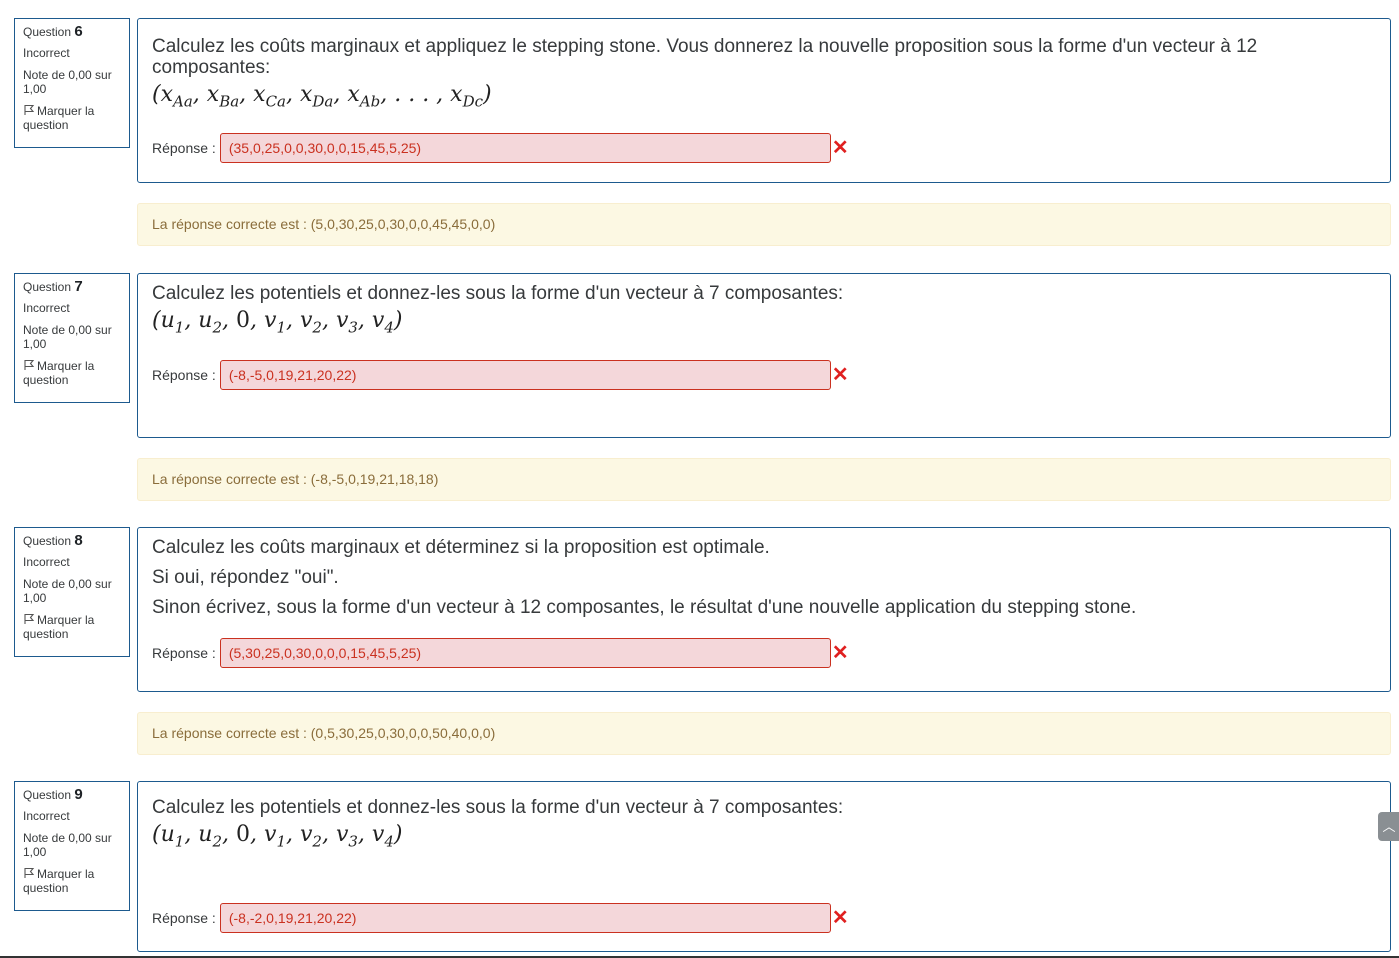 Image resolution: width=1399 pixels, height=958 pixels. Describe the element at coordinates (78, 286) in the screenshot. I see `question-number: 7` at that location.